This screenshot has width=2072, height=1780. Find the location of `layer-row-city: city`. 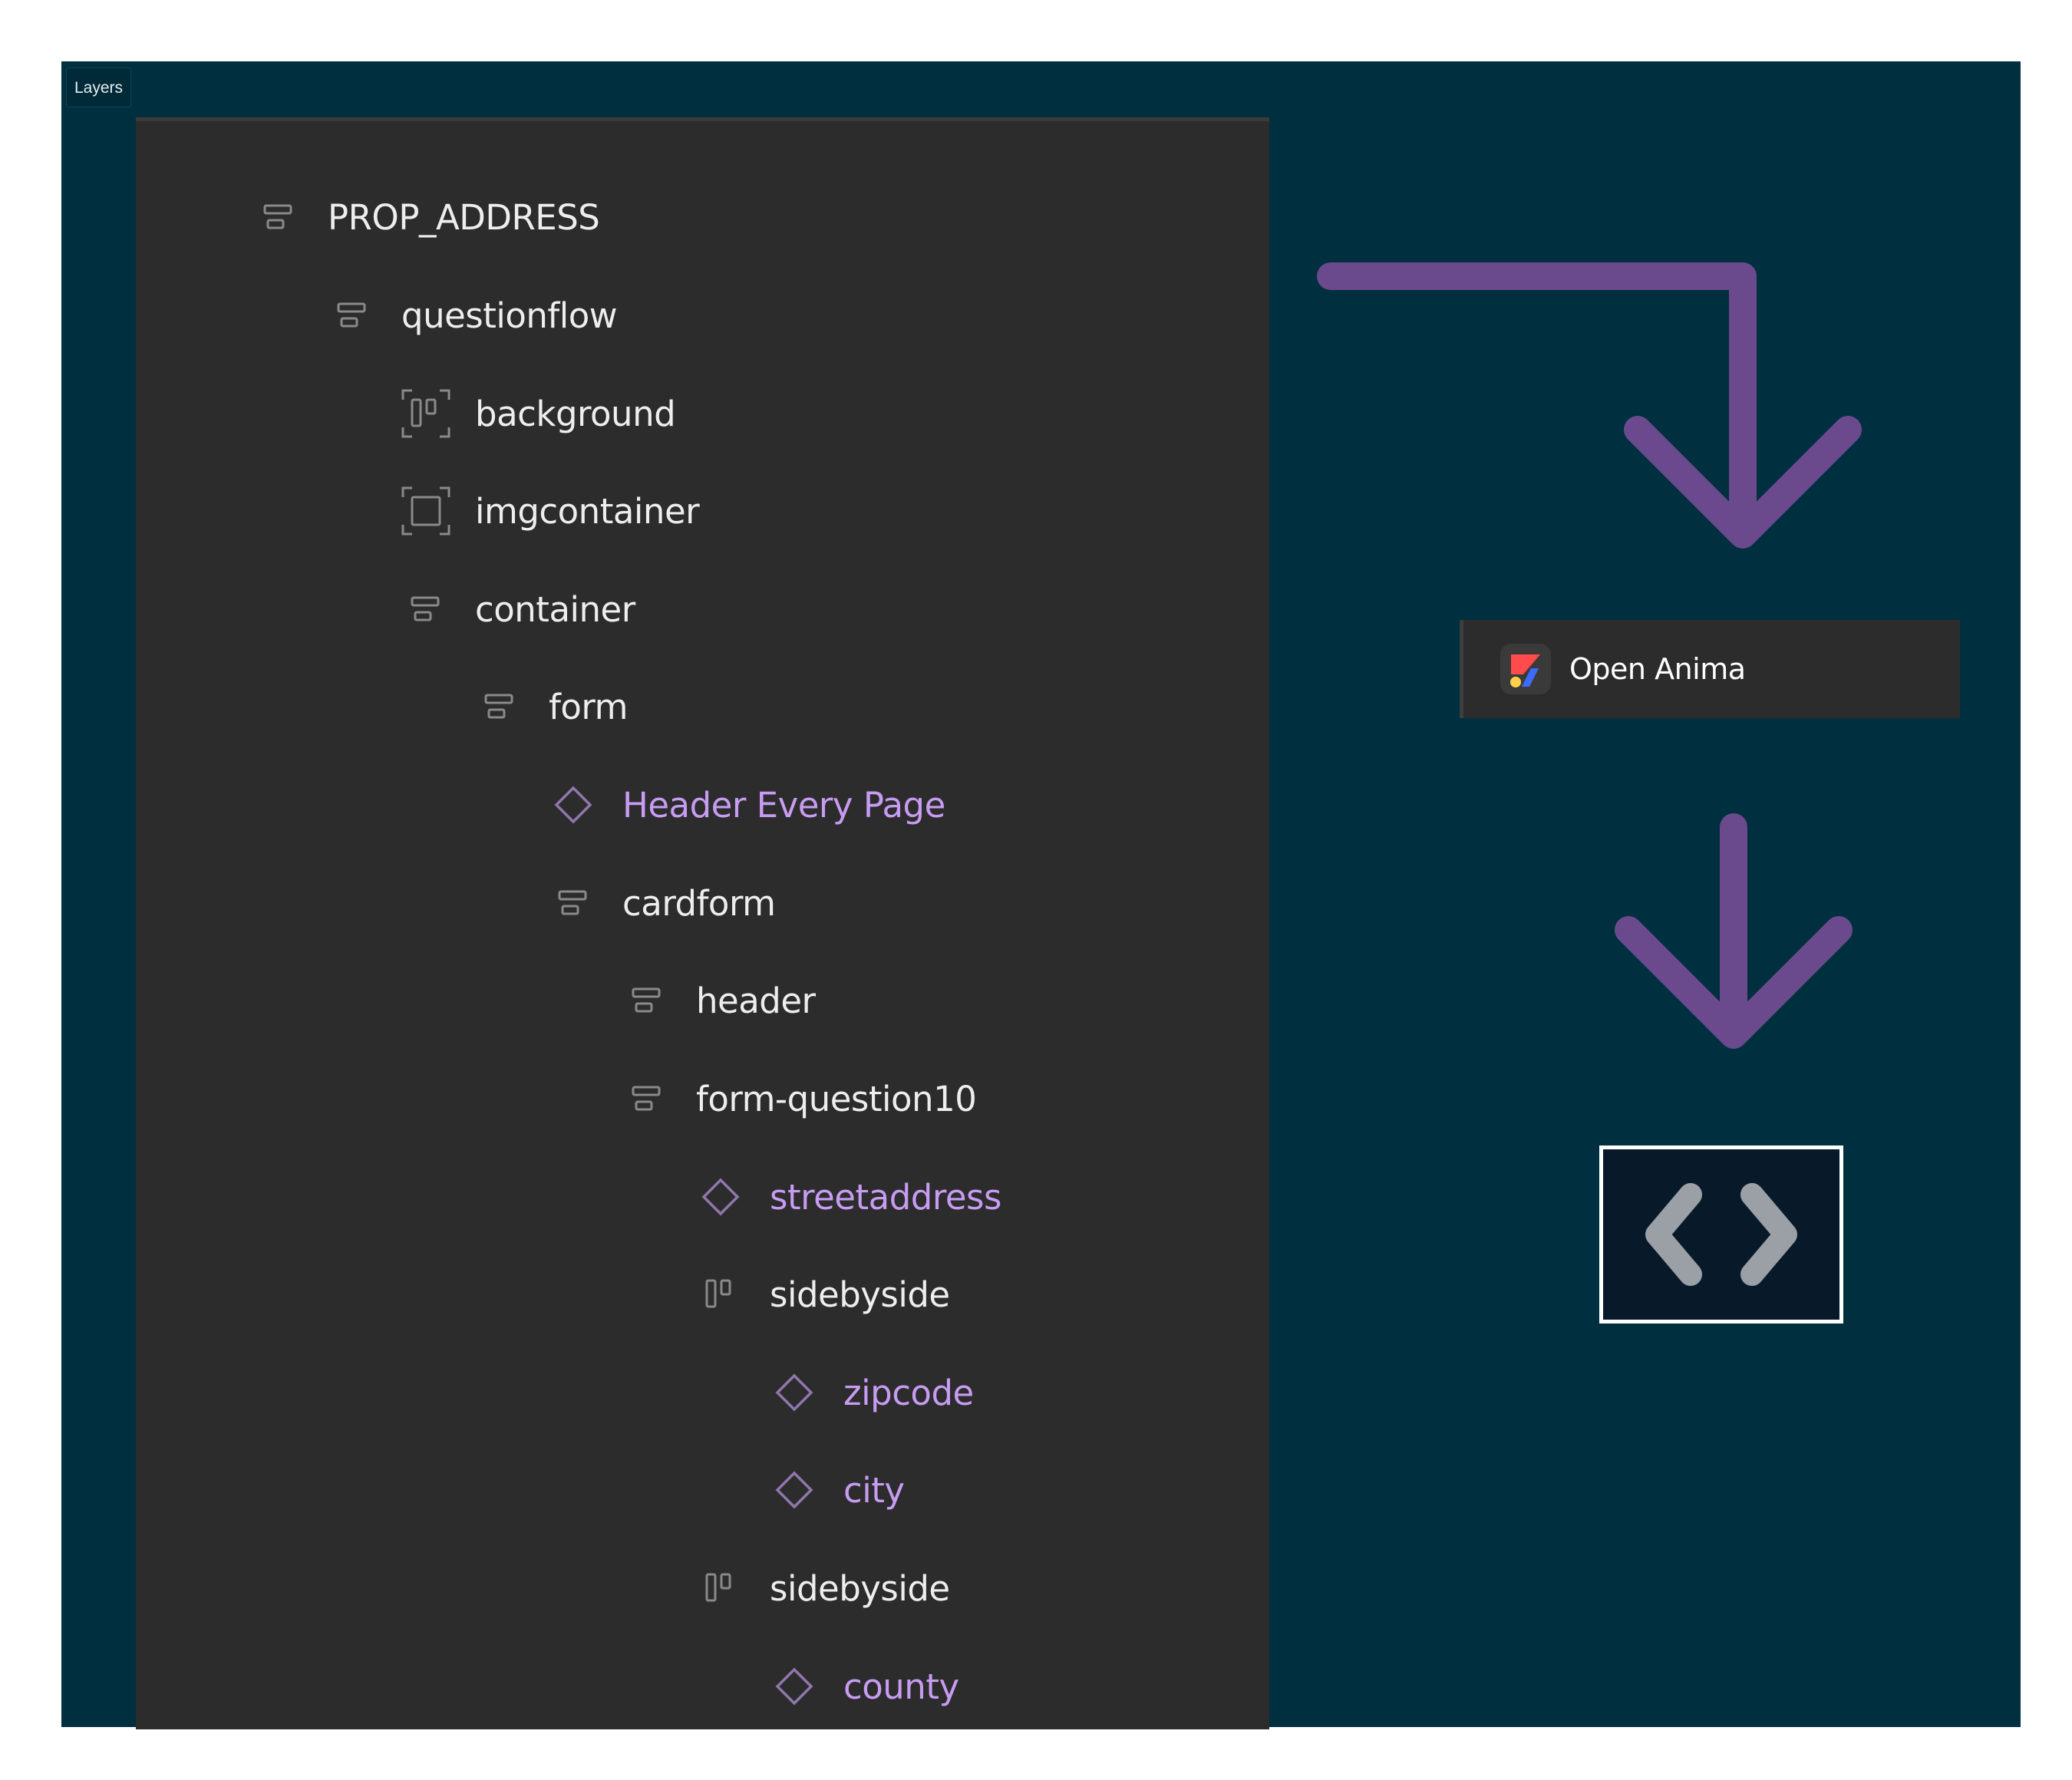

layer-row-city: city is located at coordinates (837, 1490).